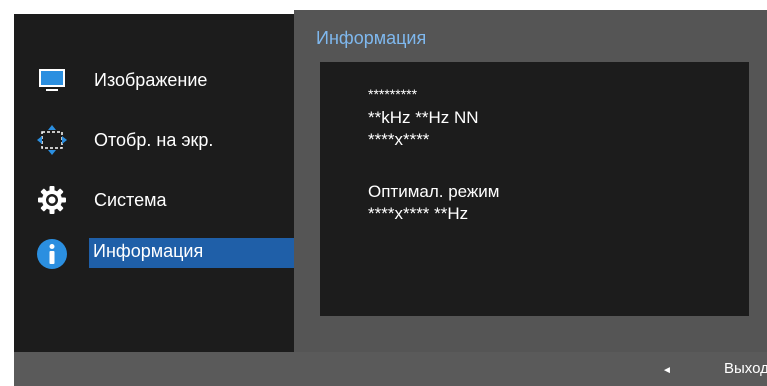 Image resolution: width=767 pixels, height=386 pixels. Describe the element at coordinates (130, 200) in the screenshot. I see `menu-item-label: Система` at that location.